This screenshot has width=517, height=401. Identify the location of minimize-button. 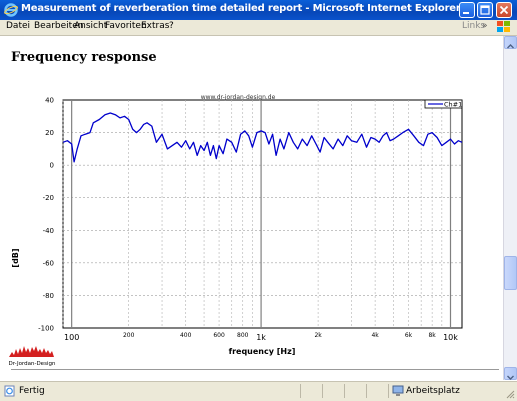
(467, 10).